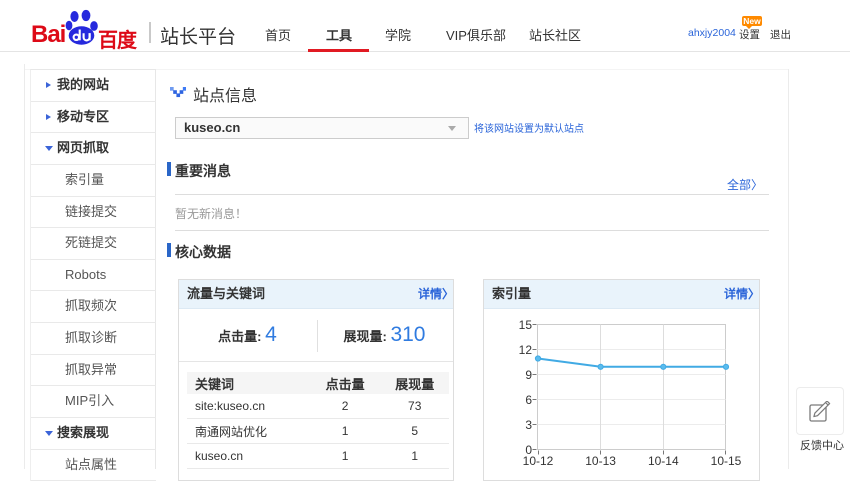 The height and width of the screenshot is (481, 850). Describe the element at coordinates (726, 461) in the screenshot. I see `svg-text: 10-15` at that location.